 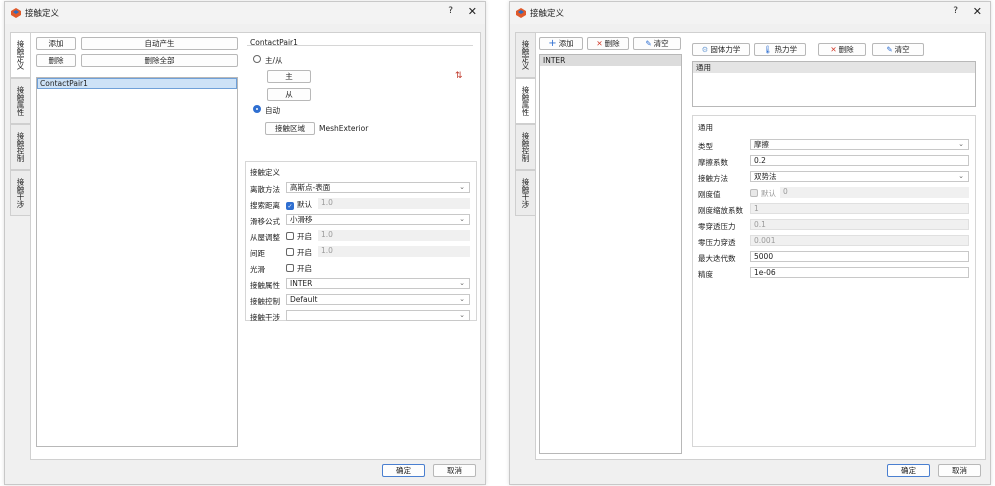 What do you see at coordinates (265, 317) in the screenshot?
I see `contact-interference-label: 接触干涉` at bounding box center [265, 317].